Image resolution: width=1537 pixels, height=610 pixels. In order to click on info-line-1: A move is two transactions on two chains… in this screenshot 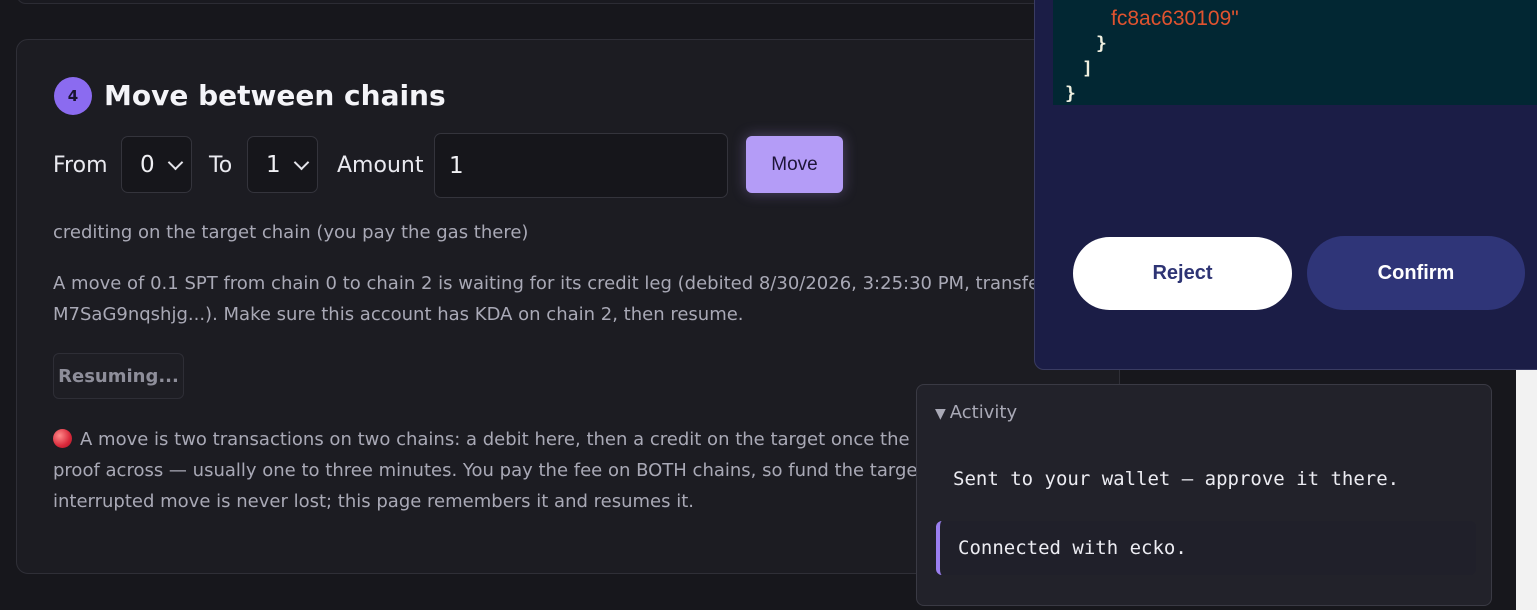, I will do `click(520, 439)`.